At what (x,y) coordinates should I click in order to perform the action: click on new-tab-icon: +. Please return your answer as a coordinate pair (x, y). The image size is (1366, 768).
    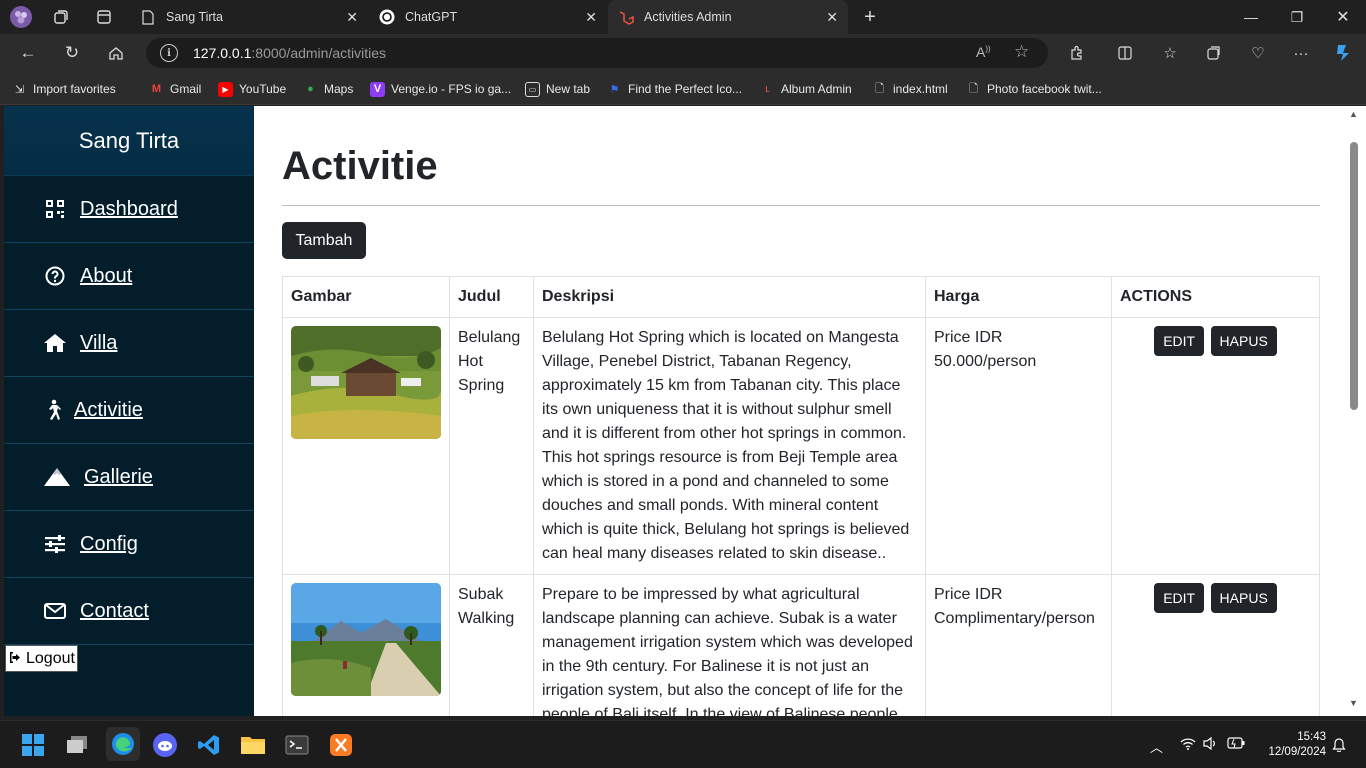
    Looking at the image, I should click on (870, 17).